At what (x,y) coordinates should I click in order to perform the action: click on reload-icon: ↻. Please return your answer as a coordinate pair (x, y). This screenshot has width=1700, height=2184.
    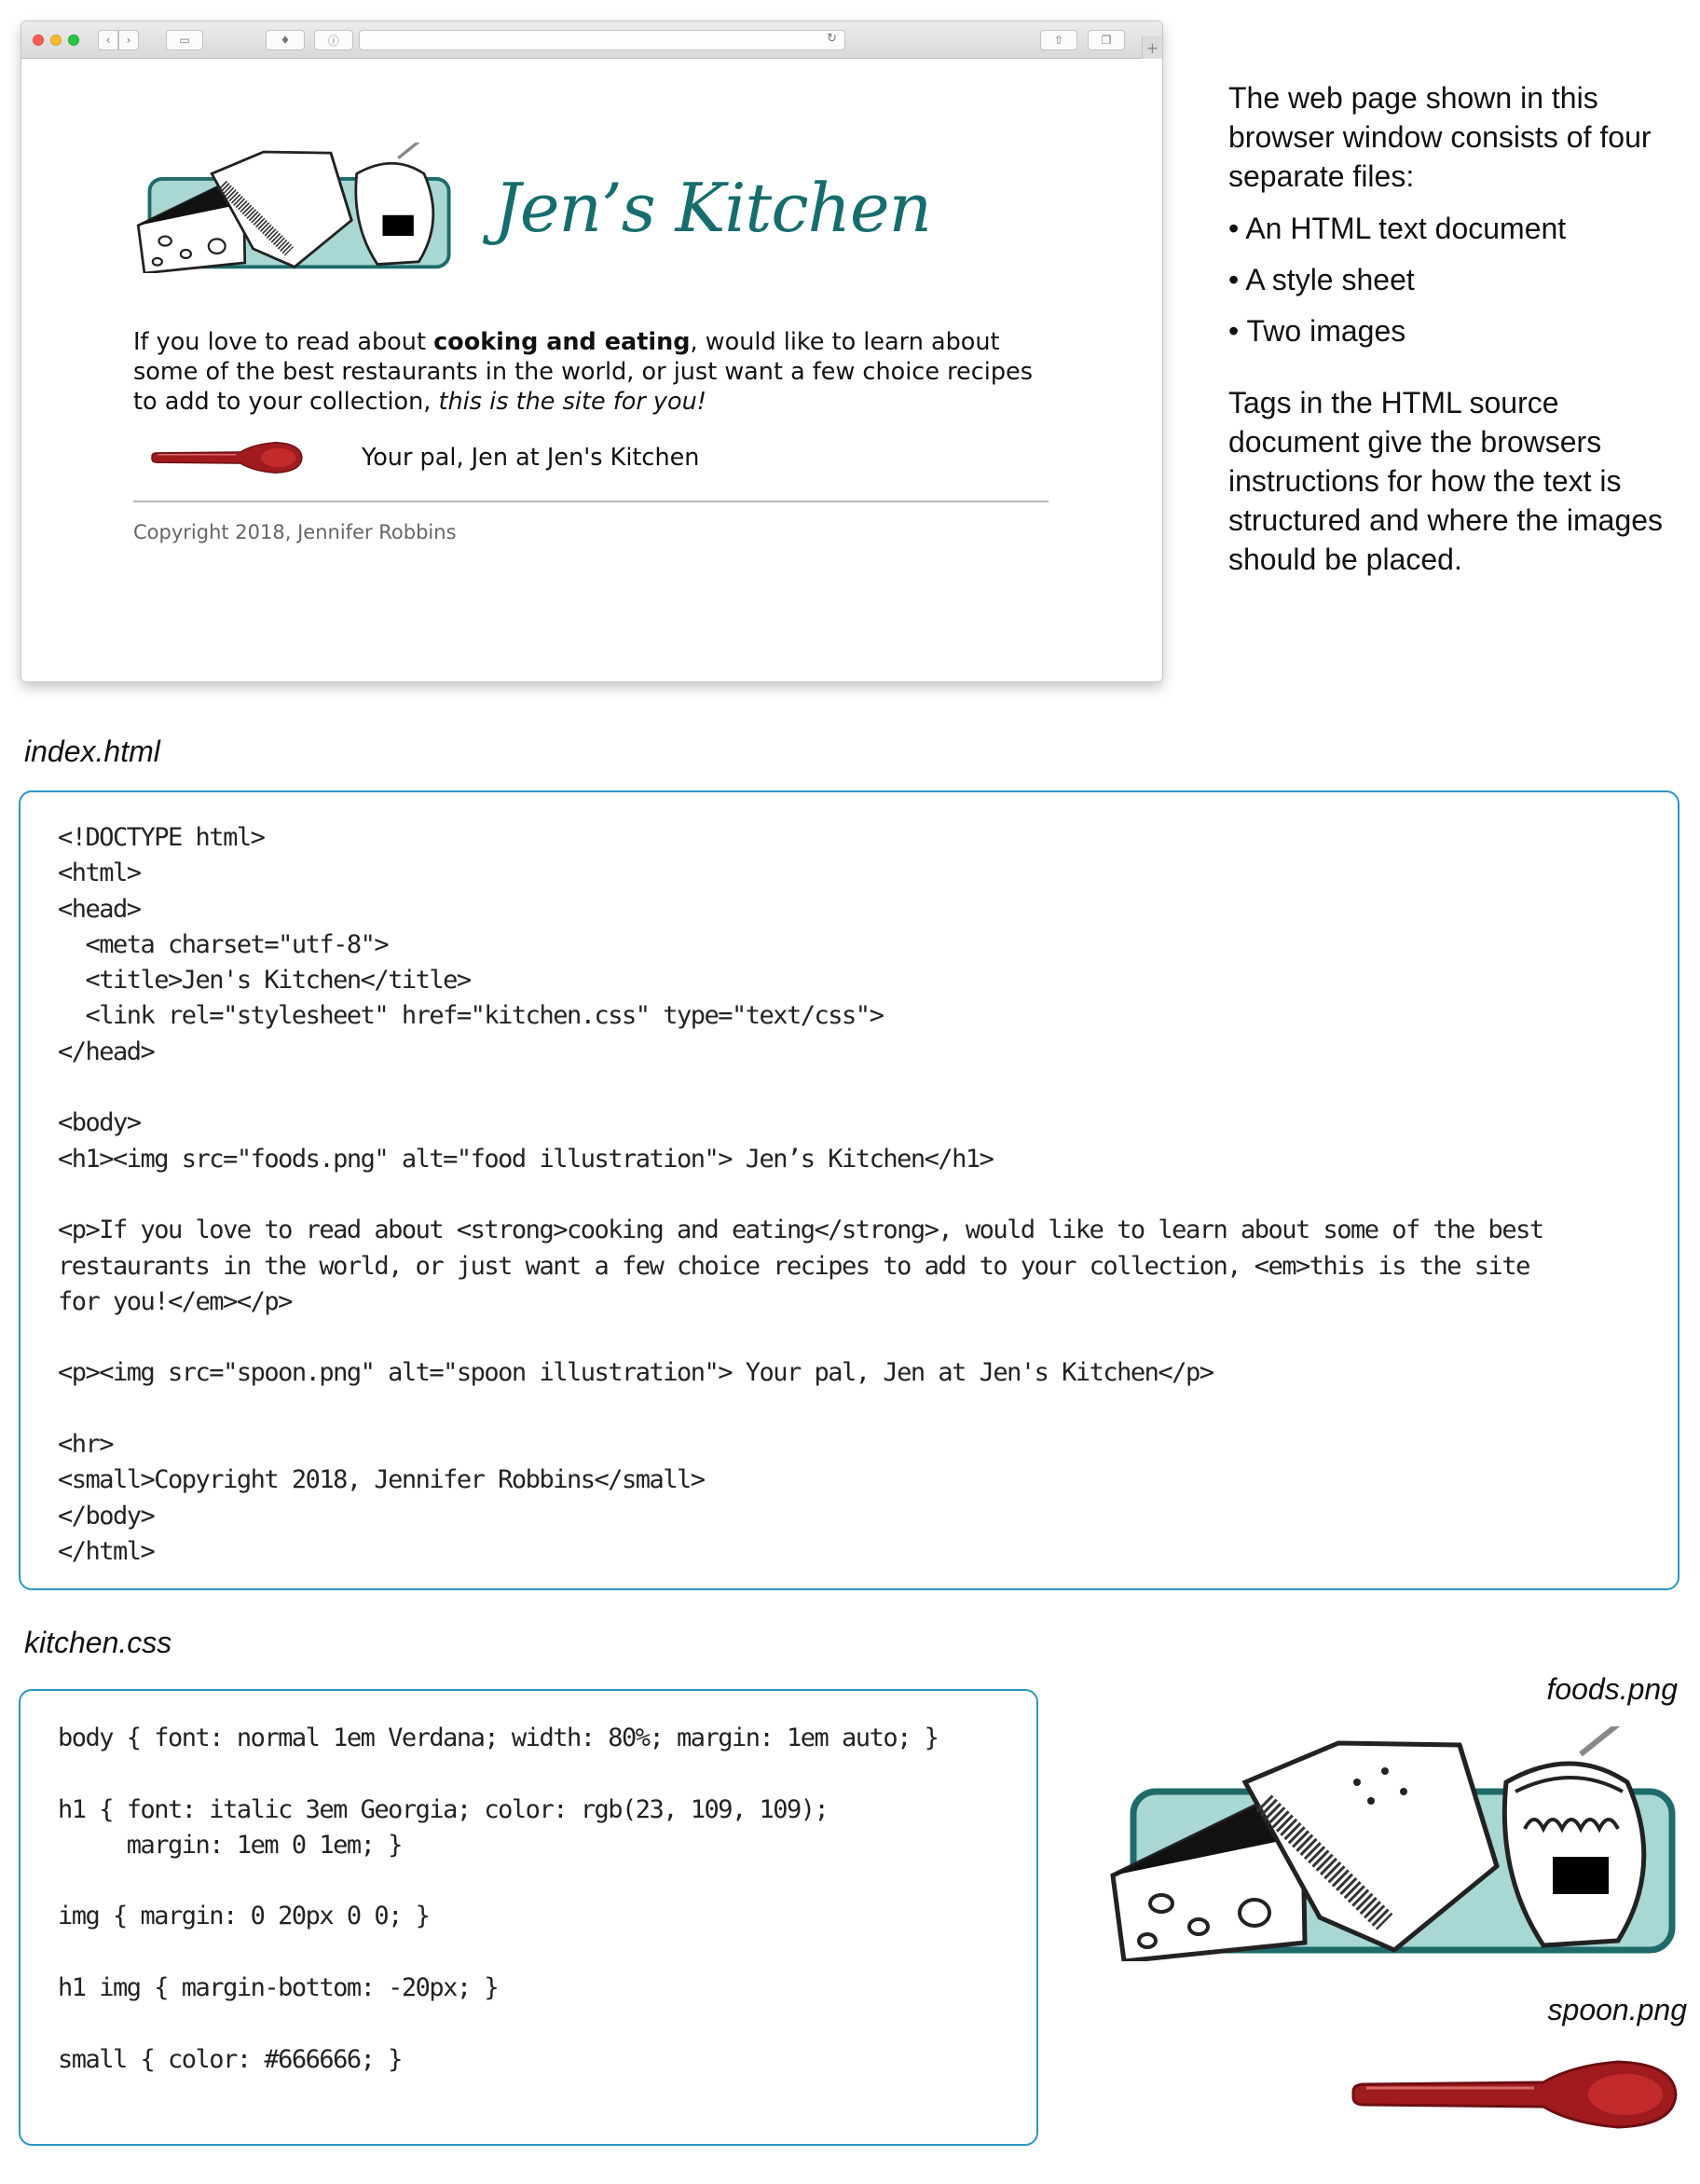
    Looking at the image, I should click on (832, 39).